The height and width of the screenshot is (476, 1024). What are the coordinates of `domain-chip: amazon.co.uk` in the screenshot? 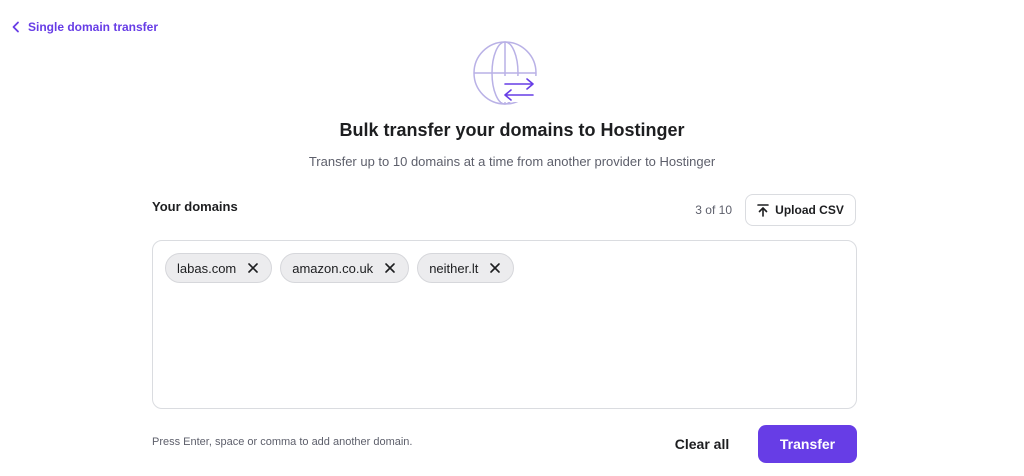 It's located at (345, 268).